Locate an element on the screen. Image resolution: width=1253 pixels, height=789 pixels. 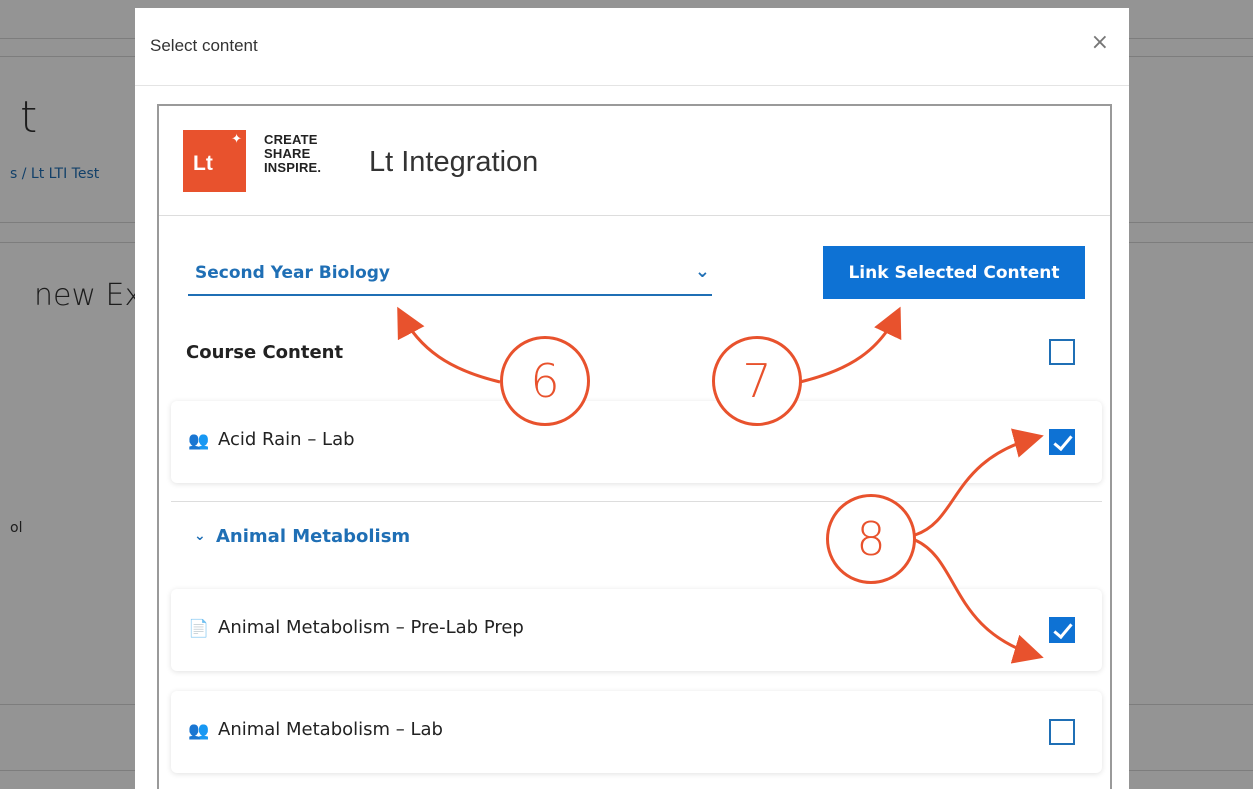
annotation-step-8: 8 is located at coordinates (871, 539).